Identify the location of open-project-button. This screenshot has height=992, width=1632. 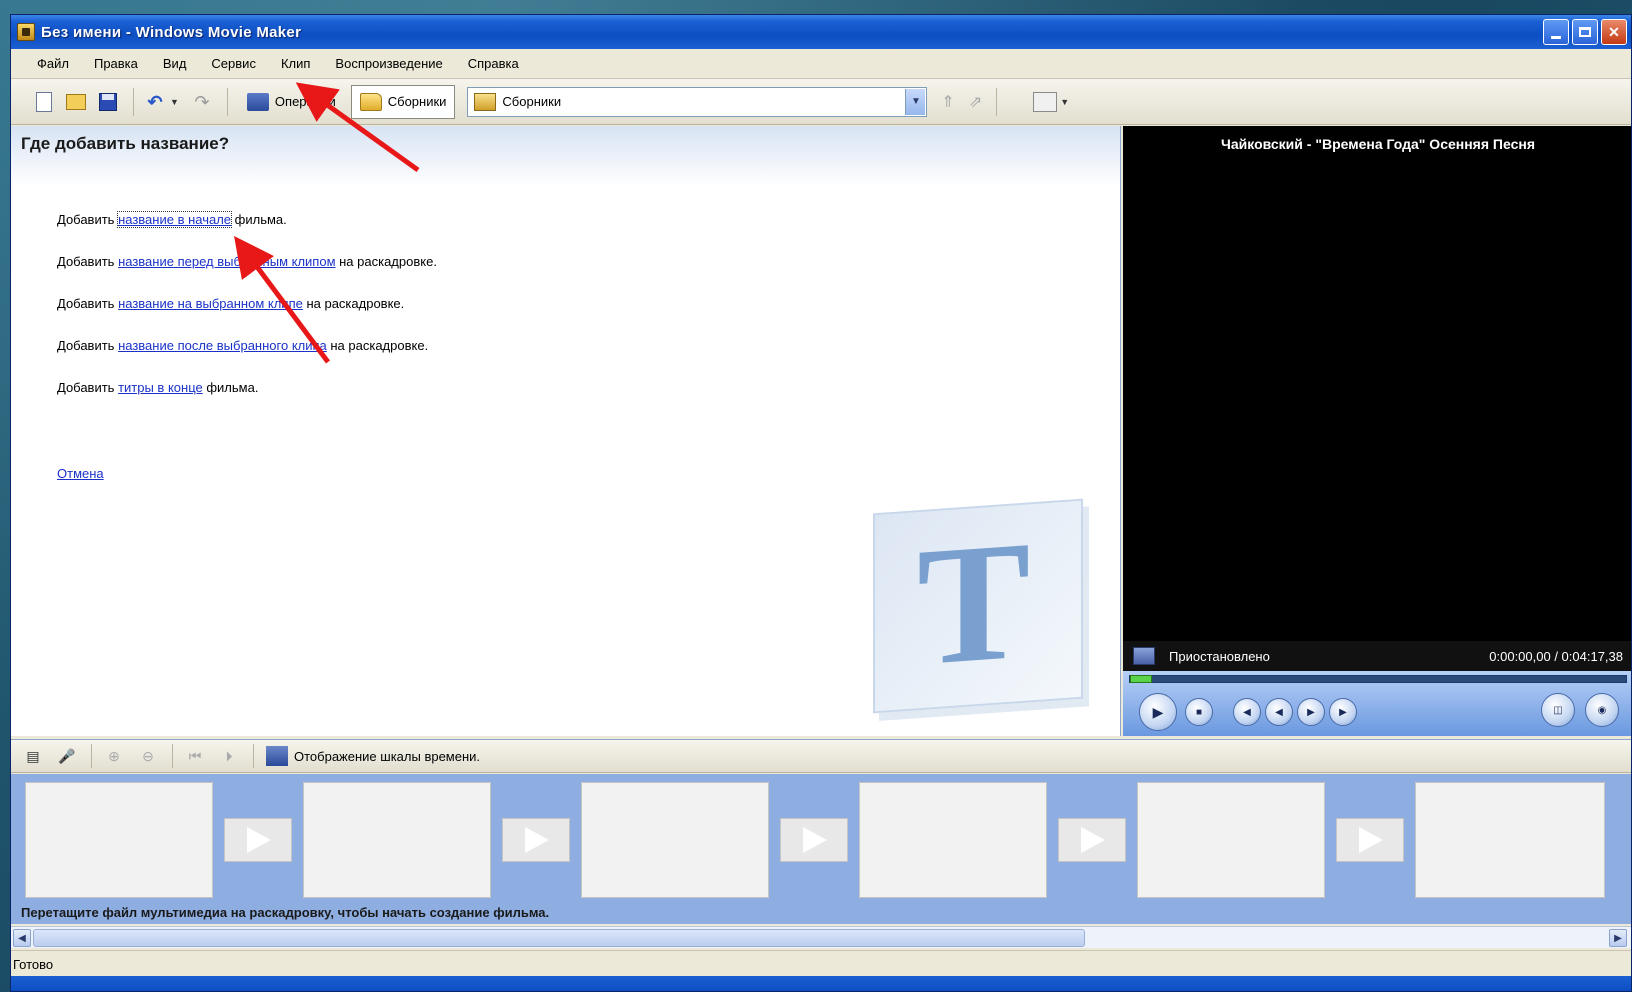
(76, 102).